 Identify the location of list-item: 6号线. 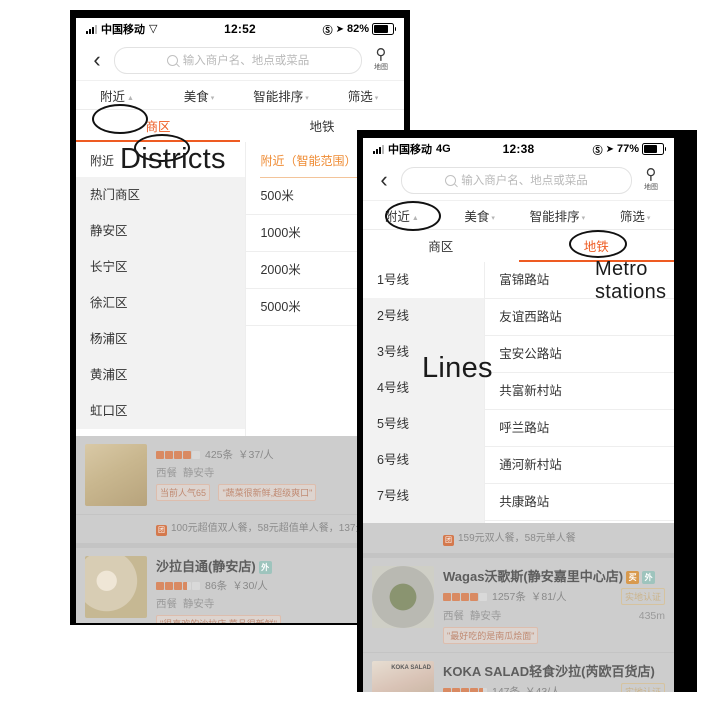
(423, 460).